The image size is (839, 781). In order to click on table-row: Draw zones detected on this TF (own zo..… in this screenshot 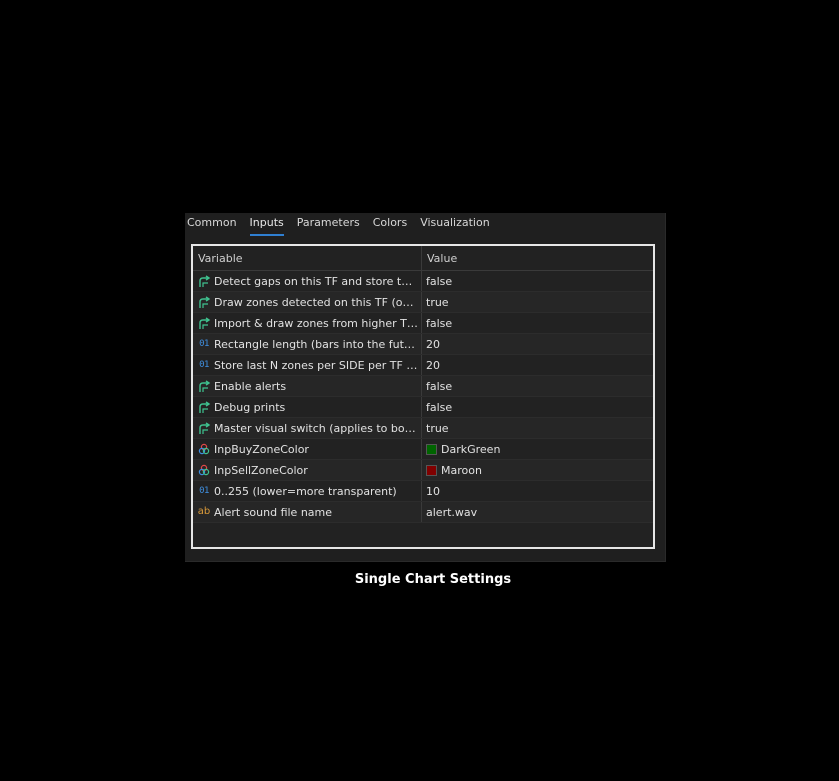, I will do `click(423, 302)`.